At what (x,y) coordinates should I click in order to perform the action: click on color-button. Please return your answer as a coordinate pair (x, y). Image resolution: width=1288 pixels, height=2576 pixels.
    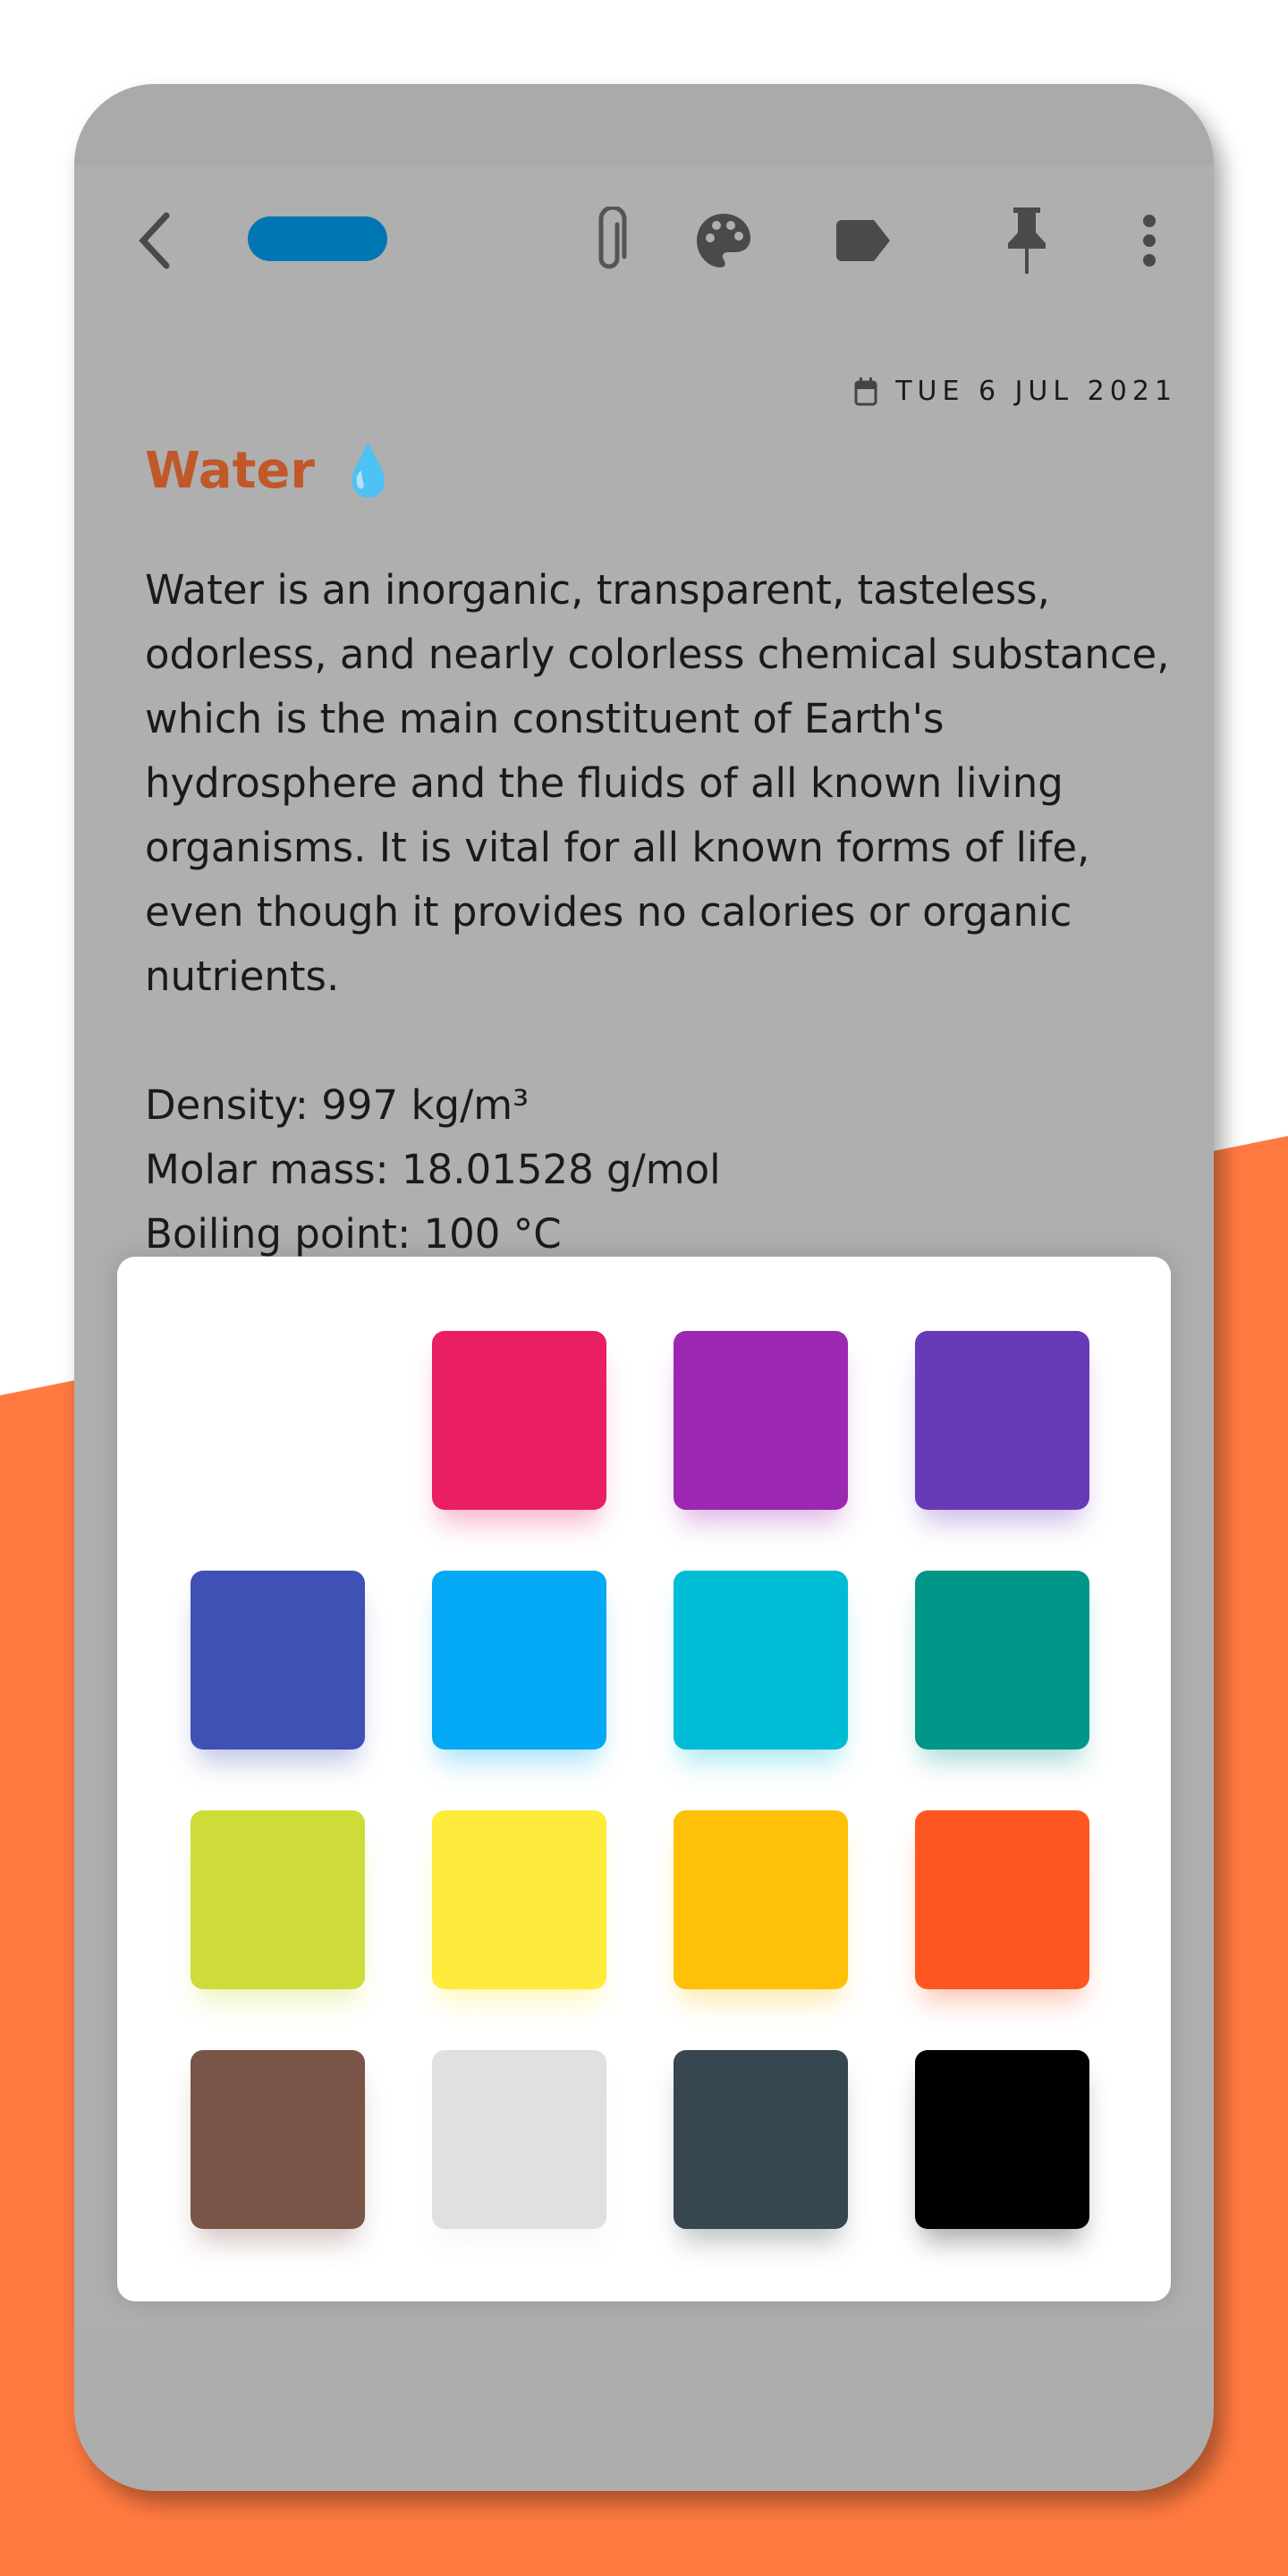
    Looking at the image, I should click on (723, 240).